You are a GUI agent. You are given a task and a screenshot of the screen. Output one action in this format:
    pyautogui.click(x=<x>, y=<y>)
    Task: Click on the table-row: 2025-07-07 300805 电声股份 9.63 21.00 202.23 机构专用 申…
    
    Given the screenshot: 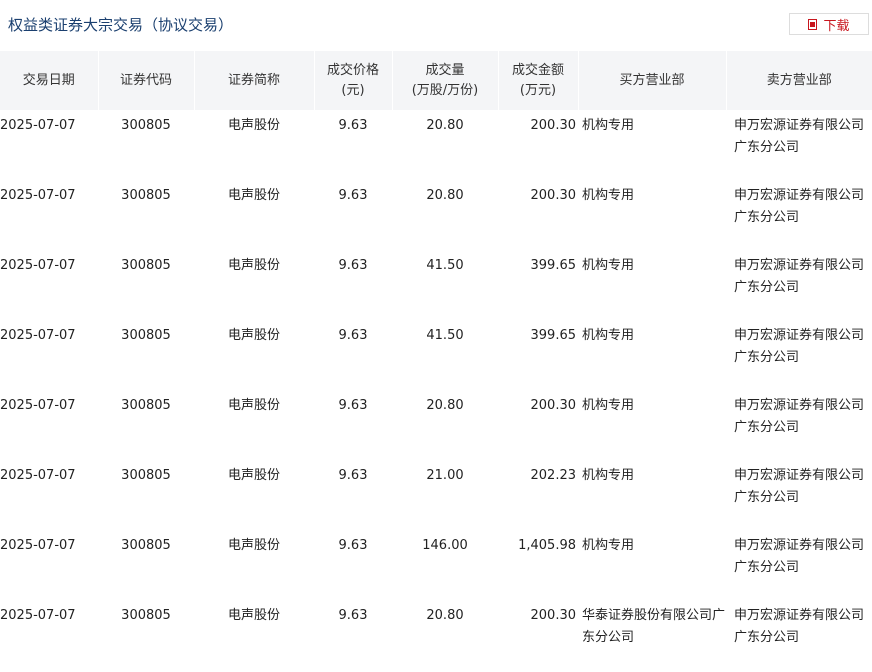 What is the action you would take?
    pyautogui.click(x=436, y=495)
    